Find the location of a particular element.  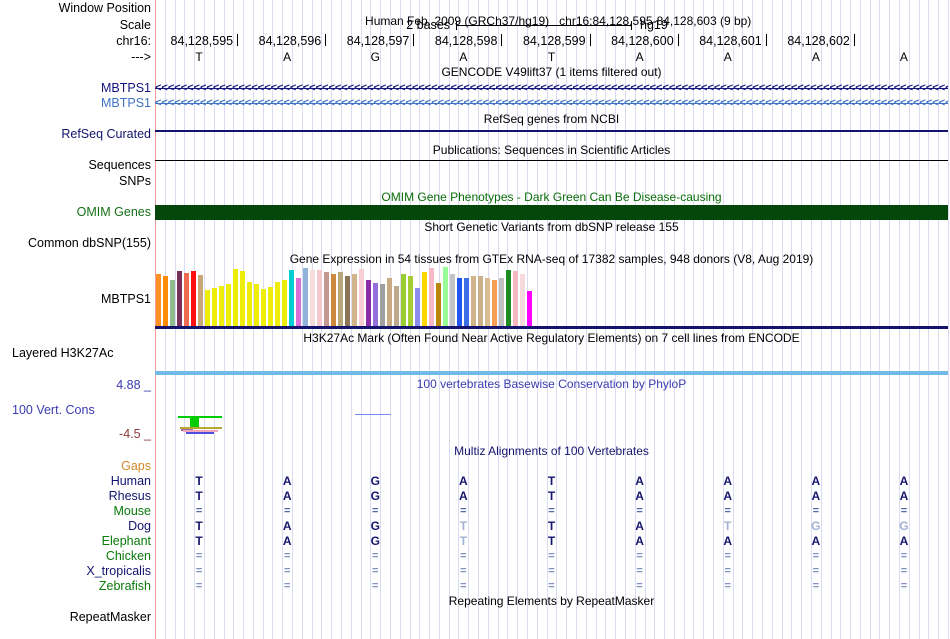

track-label-omim-genes: OMIM Genes is located at coordinates (75, 212).